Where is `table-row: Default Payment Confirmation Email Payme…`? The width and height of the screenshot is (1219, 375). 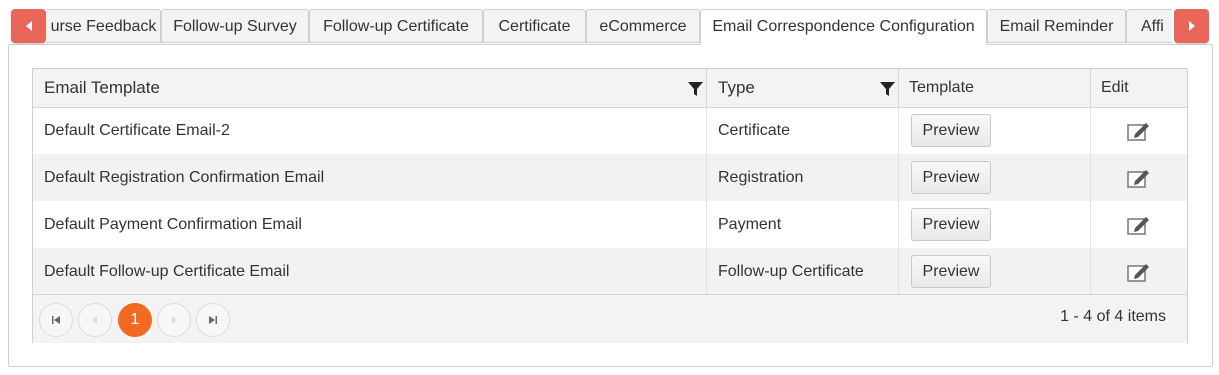
table-row: Default Payment Confirmation Email Payme… is located at coordinates (610, 224).